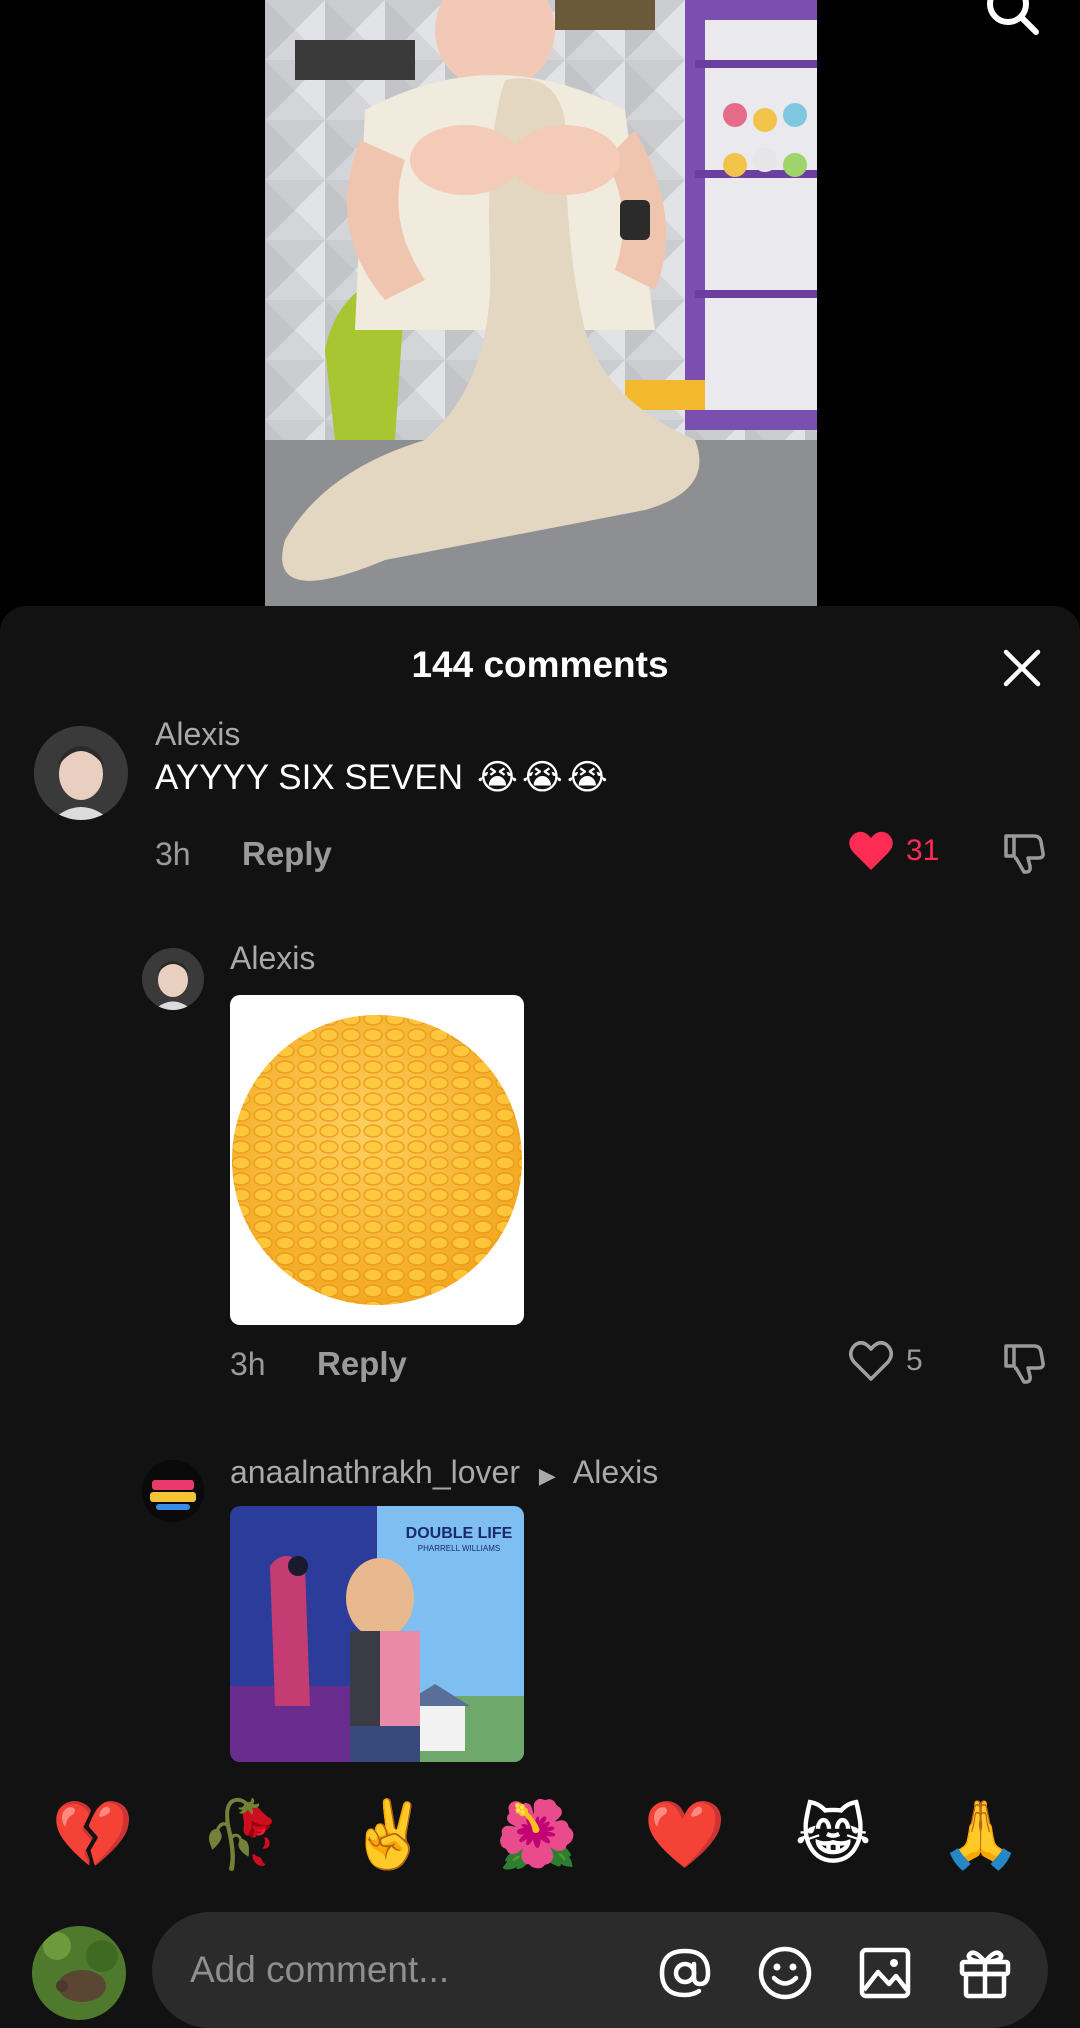 The height and width of the screenshot is (2028, 1080). I want to click on red-heart-emoji: ❤️, so click(685, 1835).